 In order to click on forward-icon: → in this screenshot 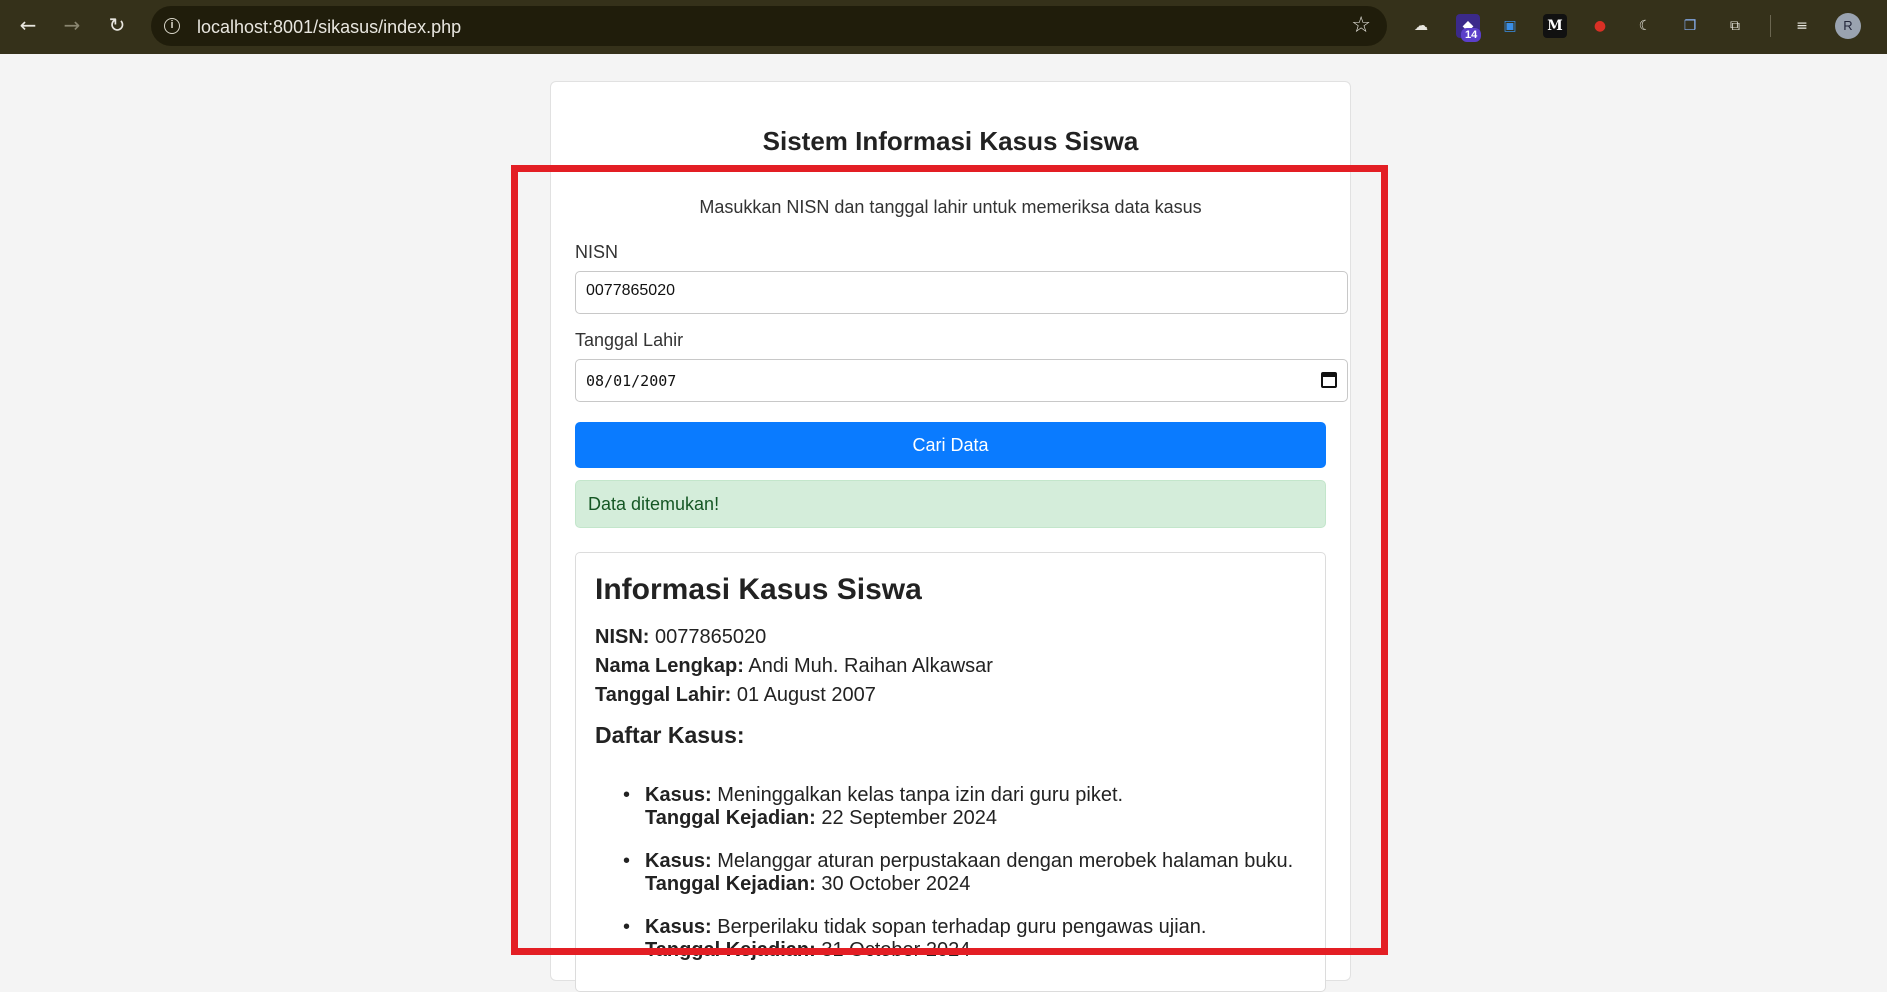, I will do `click(72, 25)`.